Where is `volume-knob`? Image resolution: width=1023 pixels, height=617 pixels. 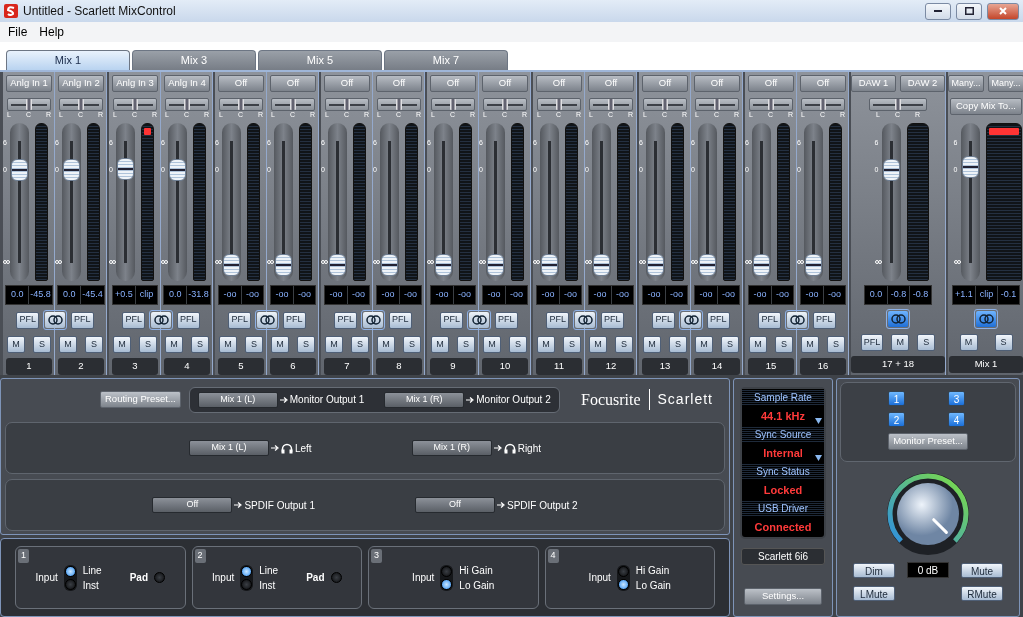 volume-knob is located at coordinates (928, 514).